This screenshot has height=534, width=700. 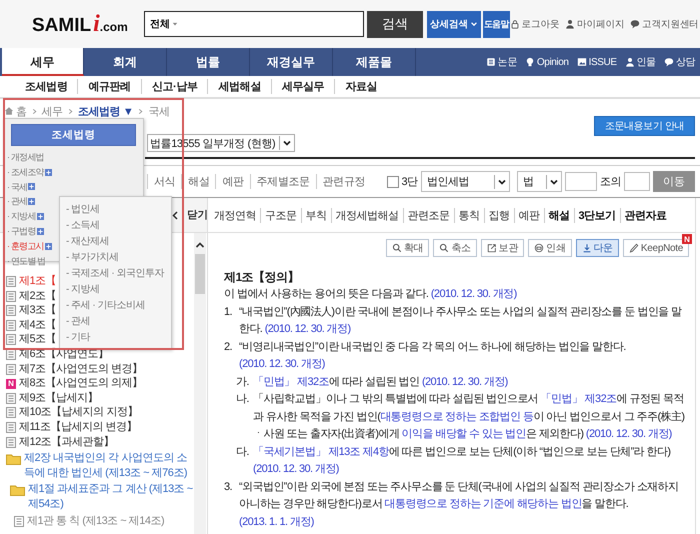 What do you see at coordinates (105, 306) in the screenshot?
I see `submenu-item: - 주세 · 기타소비세` at bounding box center [105, 306].